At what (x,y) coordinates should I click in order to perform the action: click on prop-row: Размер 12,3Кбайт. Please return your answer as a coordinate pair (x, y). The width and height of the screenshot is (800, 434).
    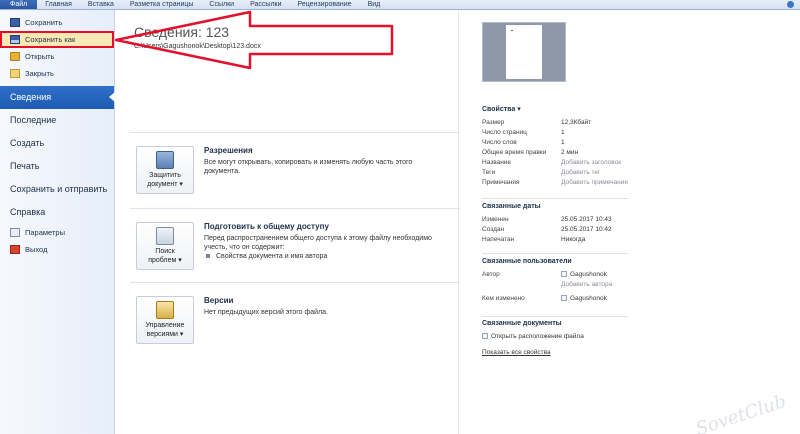
    Looking at the image, I should click on (537, 122).